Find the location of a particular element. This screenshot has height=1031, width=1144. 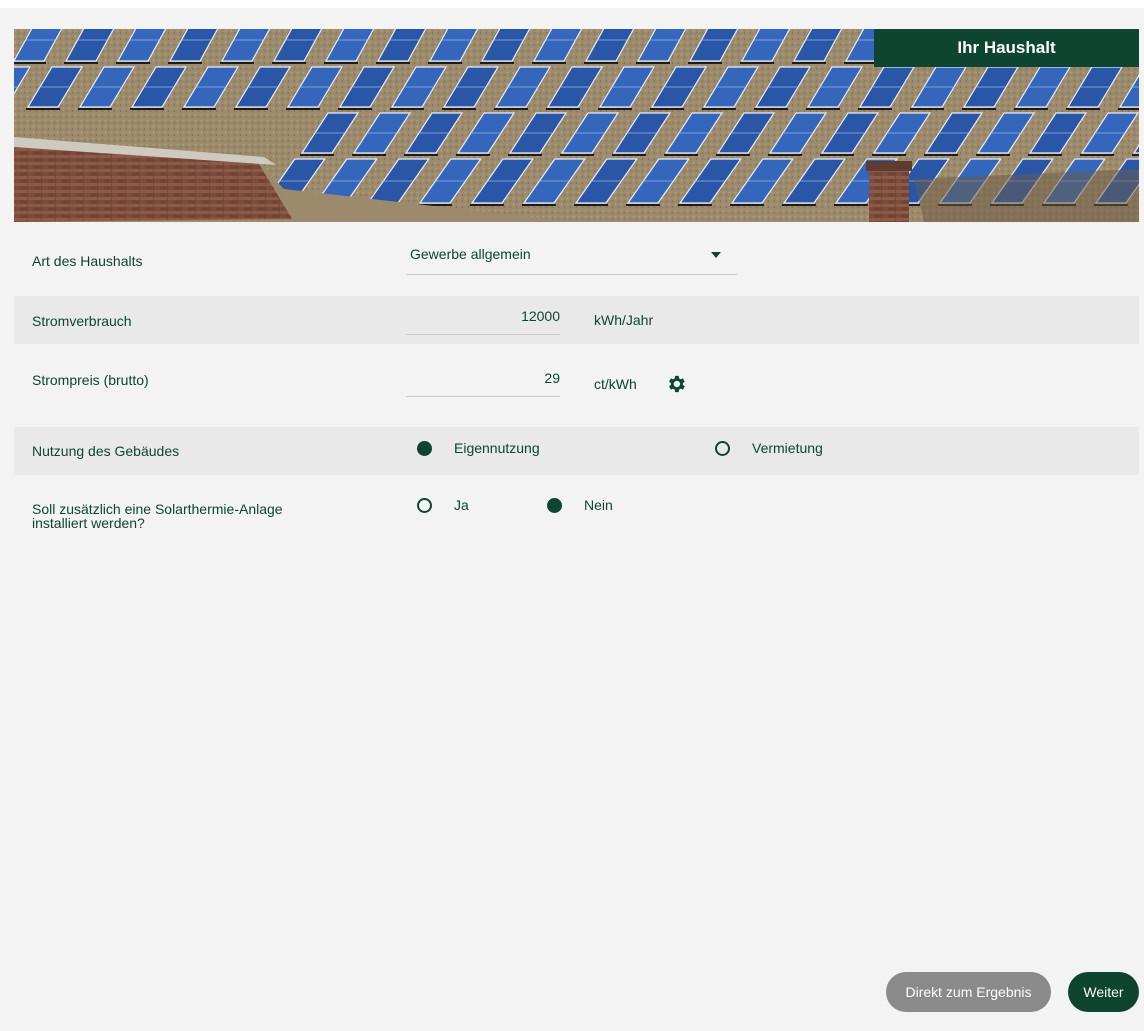

direct-result-button: Direkt zum Ergebnis is located at coordinates (968, 992).